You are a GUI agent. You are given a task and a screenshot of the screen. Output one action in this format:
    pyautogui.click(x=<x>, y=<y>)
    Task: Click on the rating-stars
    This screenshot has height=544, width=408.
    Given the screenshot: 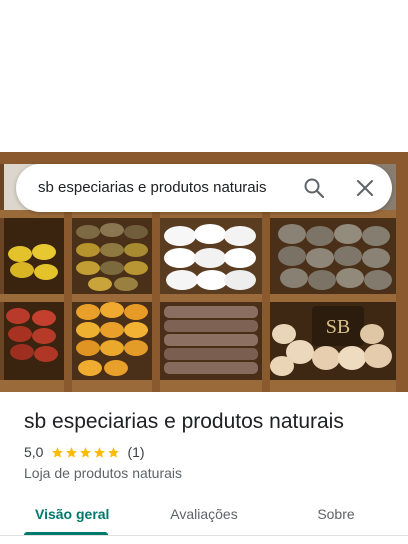 What is the action you would take?
    pyautogui.click(x=86, y=452)
    